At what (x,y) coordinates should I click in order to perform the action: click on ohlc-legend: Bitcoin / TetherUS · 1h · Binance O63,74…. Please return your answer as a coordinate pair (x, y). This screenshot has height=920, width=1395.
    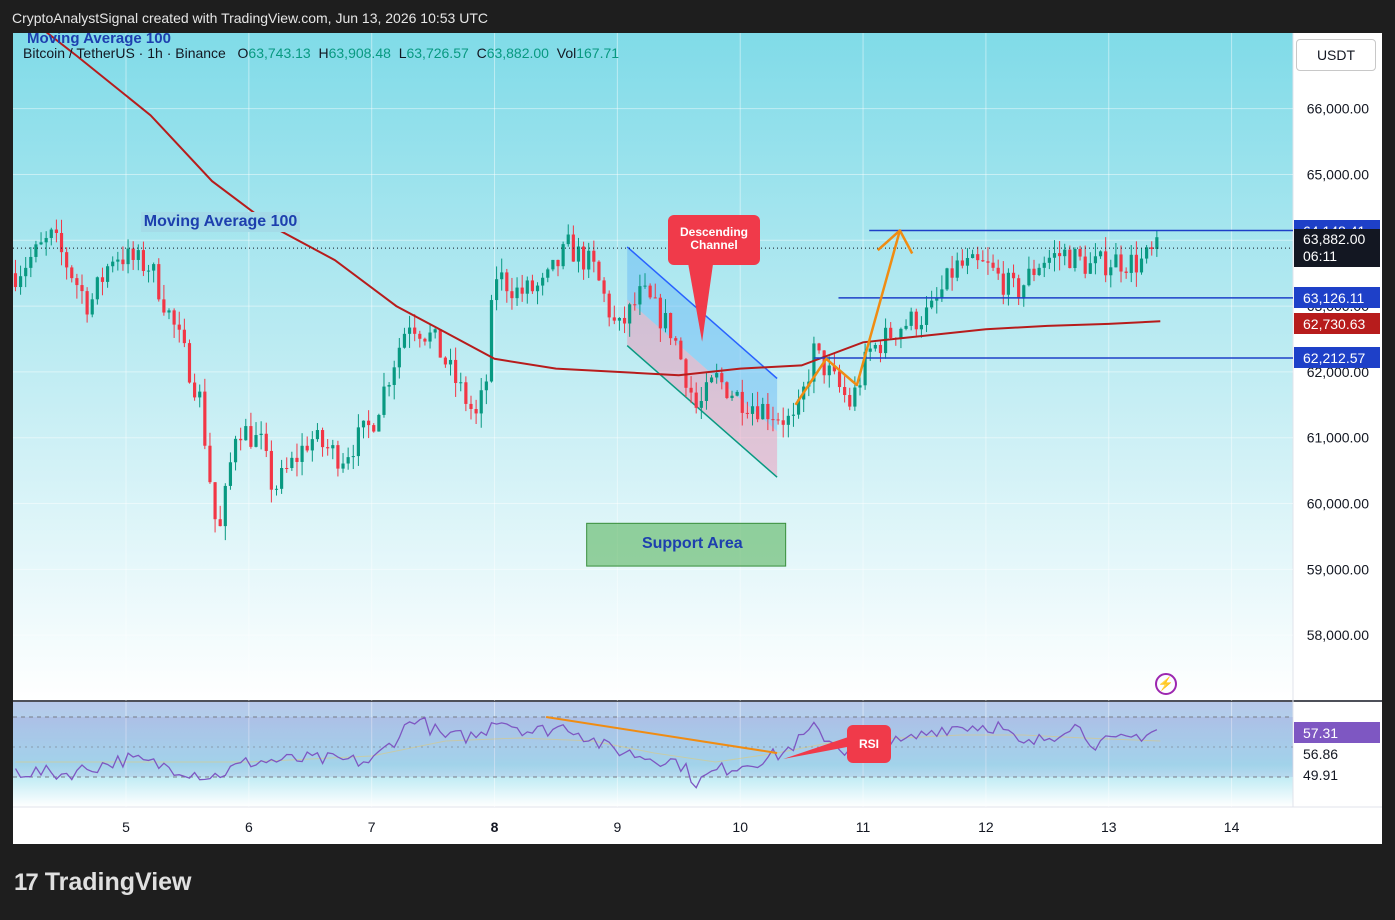
    Looking at the image, I should click on (321, 53).